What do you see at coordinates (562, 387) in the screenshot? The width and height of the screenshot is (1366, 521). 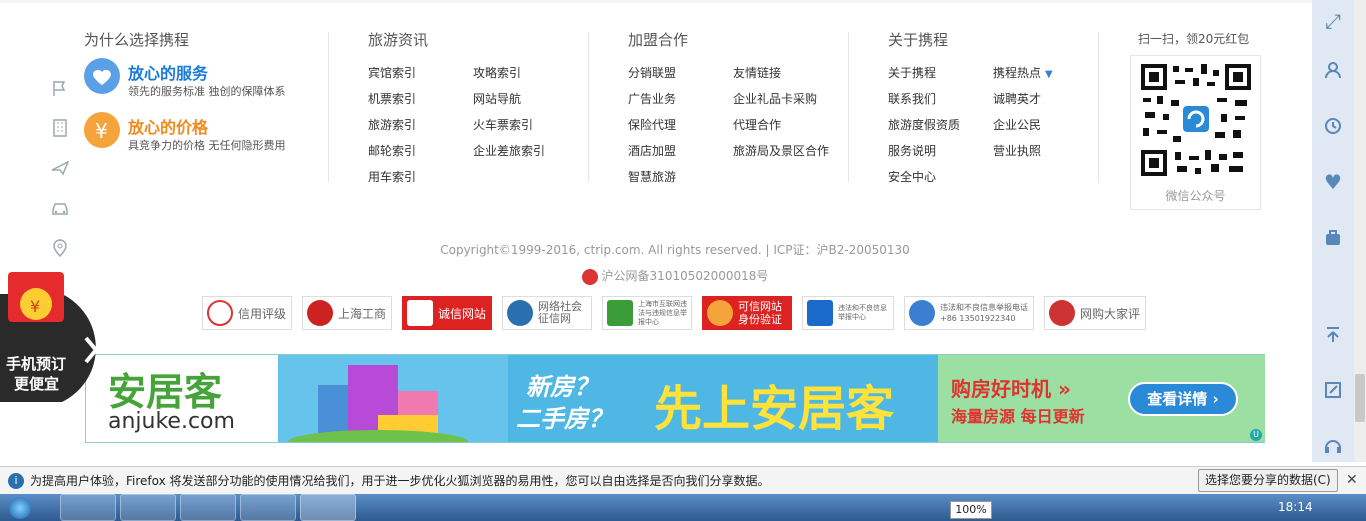 I see `banner-q1: 新房？` at bounding box center [562, 387].